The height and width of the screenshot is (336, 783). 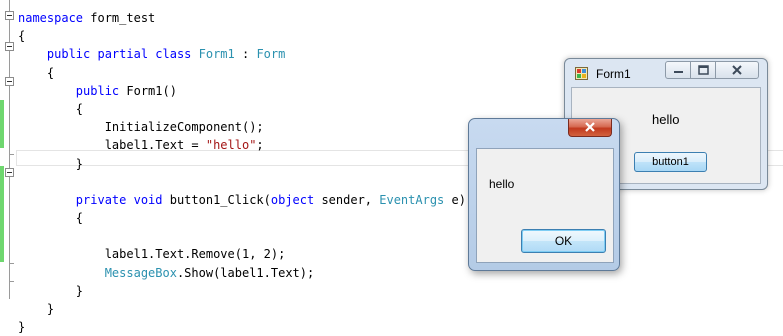 What do you see at coordinates (151, 90) in the screenshot?
I see `code-token: Form1()` at bounding box center [151, 90].